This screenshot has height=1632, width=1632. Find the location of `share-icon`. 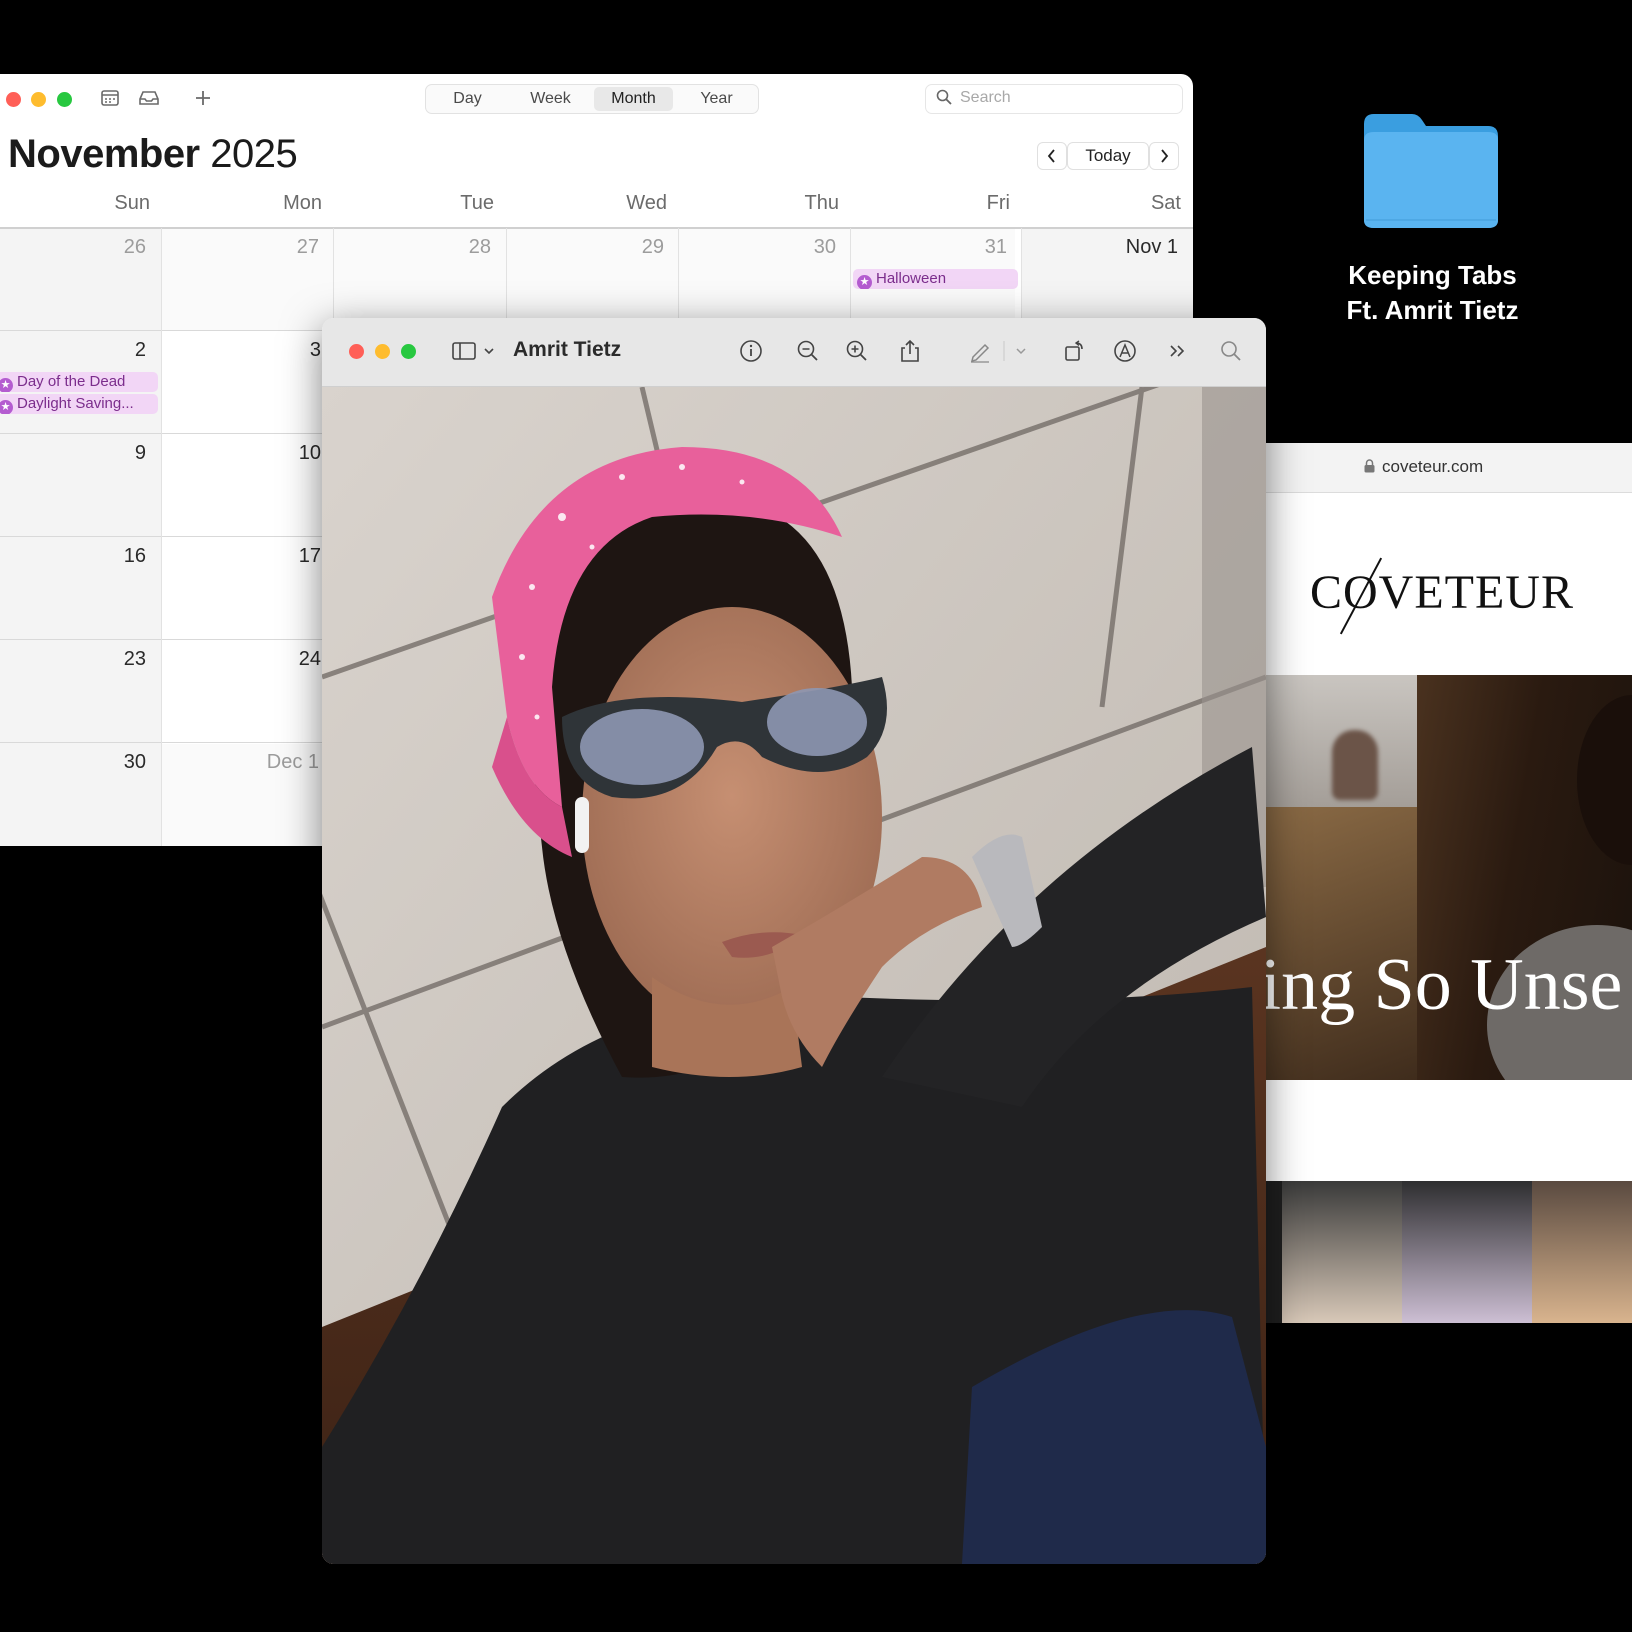

share-icon is located at coordinates (910, 351).